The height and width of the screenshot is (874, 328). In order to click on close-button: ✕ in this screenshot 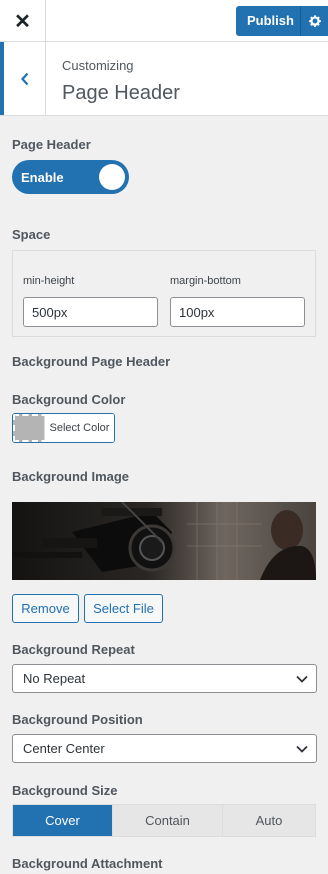, I will do `click(23, 21)`.